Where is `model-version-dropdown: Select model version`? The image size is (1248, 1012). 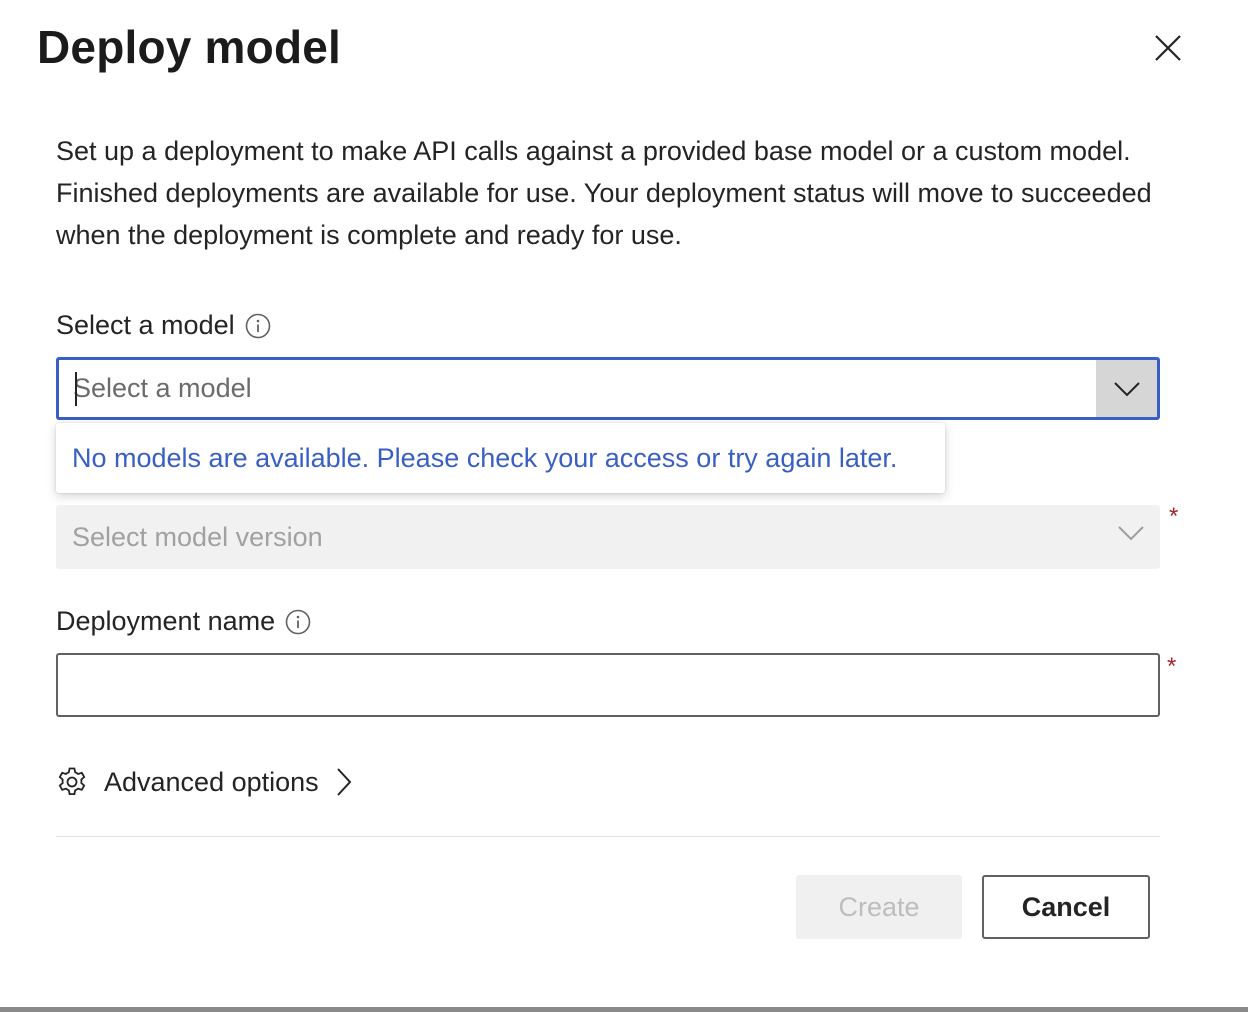 model-version-dropdown: Select model version is located at coordinates (608, 537).